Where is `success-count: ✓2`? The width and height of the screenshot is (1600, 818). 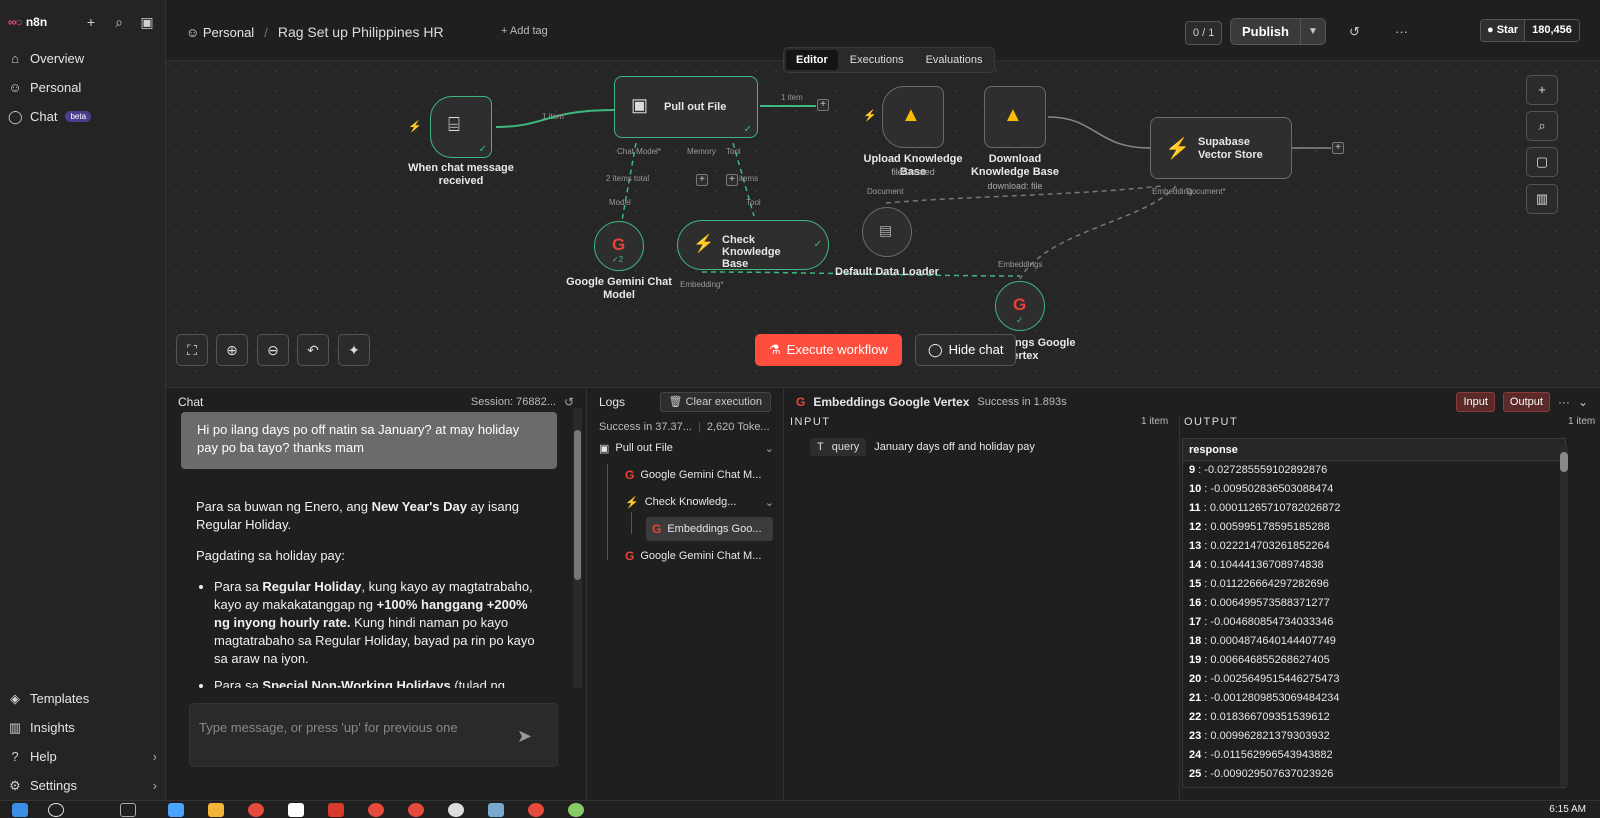
success-count: ✓2 is located at coordinates (618, 259).